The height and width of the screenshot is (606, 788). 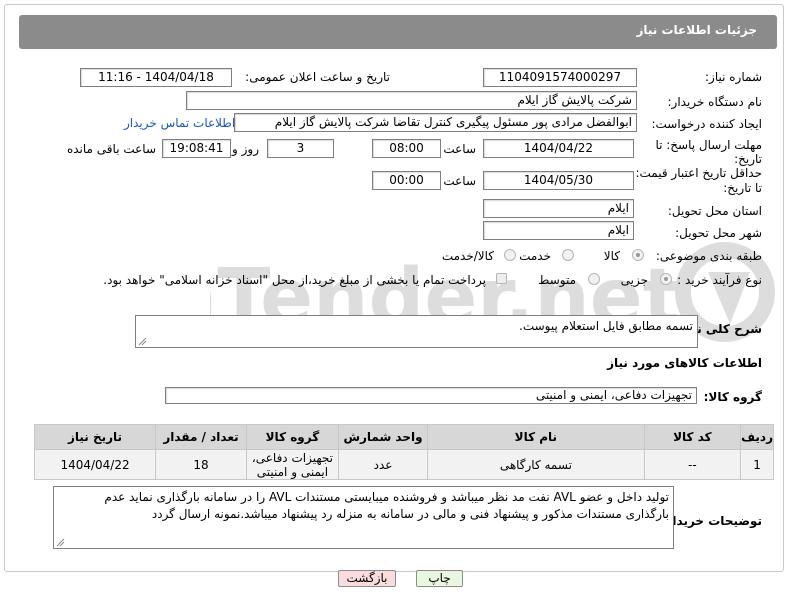 What do you see at coordinates (560, 77) in the screenshot?
I see `need-number-field: 1104091574000297` at bounding box center [560, 77].